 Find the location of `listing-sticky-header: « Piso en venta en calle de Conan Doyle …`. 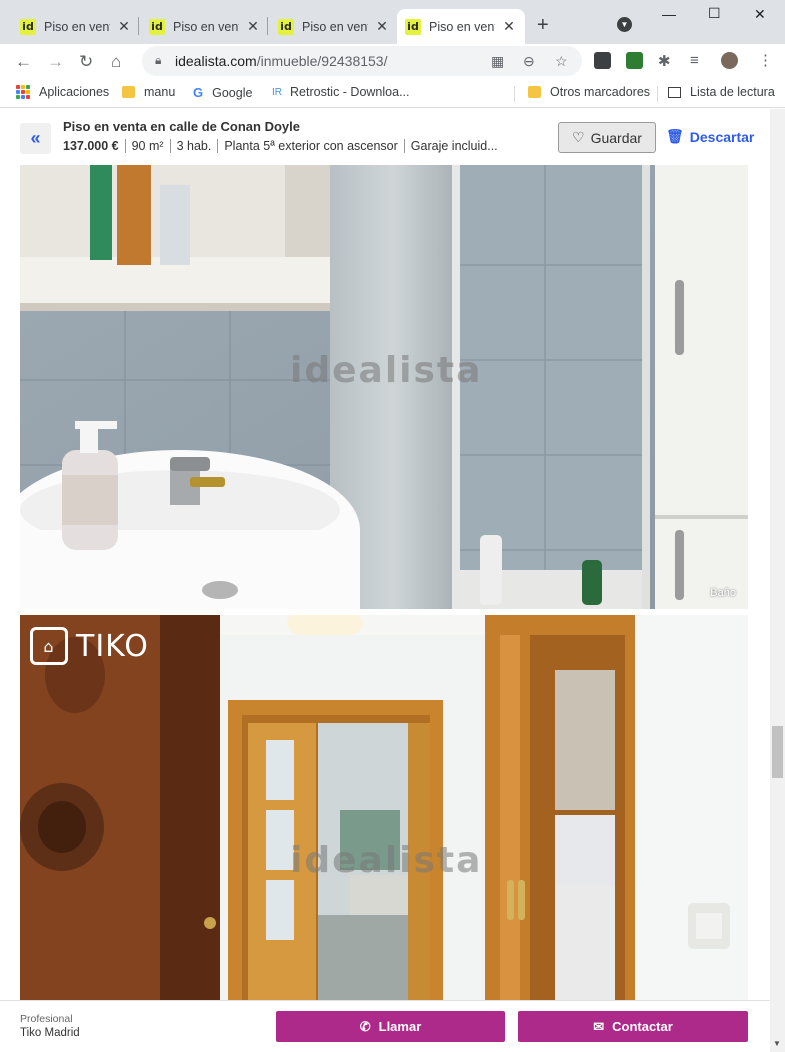

listing-sticky-header: « Piso en venta en calle de Conan Doyle … is located at coordinates (392, 137).